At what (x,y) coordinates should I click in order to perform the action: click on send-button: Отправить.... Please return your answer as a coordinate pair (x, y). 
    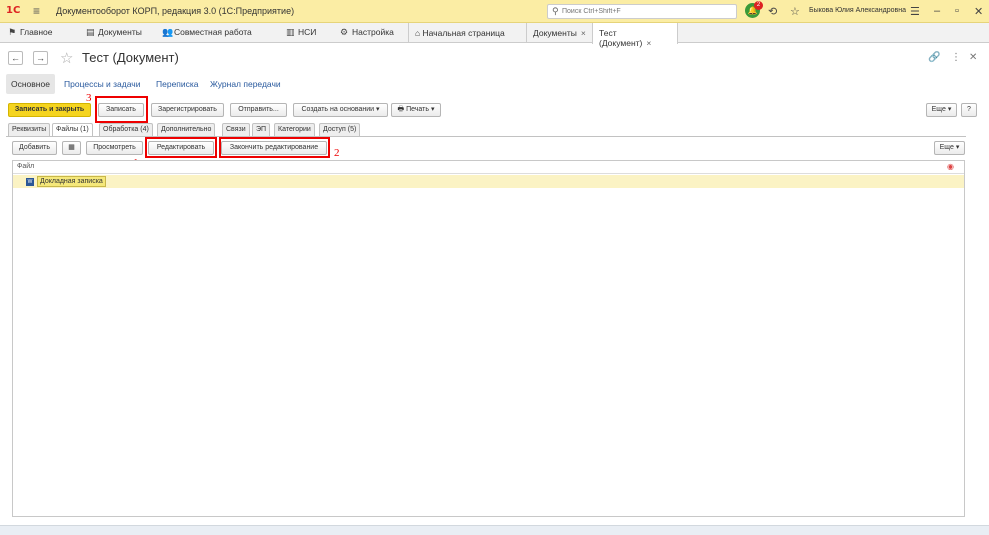
    Looking at the image, I should click on (258, 110).